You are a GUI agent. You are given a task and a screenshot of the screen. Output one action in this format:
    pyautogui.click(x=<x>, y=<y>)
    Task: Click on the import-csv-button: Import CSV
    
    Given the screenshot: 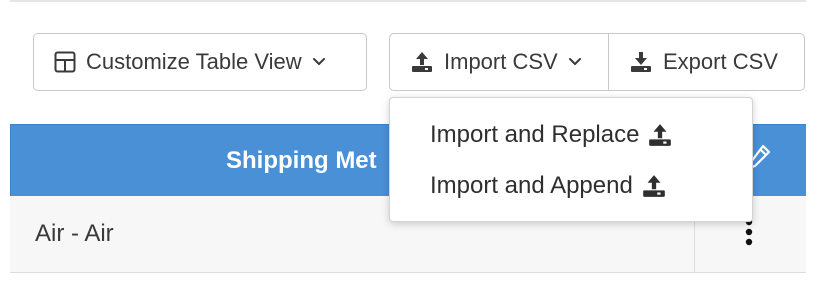 What is the action you would take?
    pyautogui.click(x=499, y=62)
    